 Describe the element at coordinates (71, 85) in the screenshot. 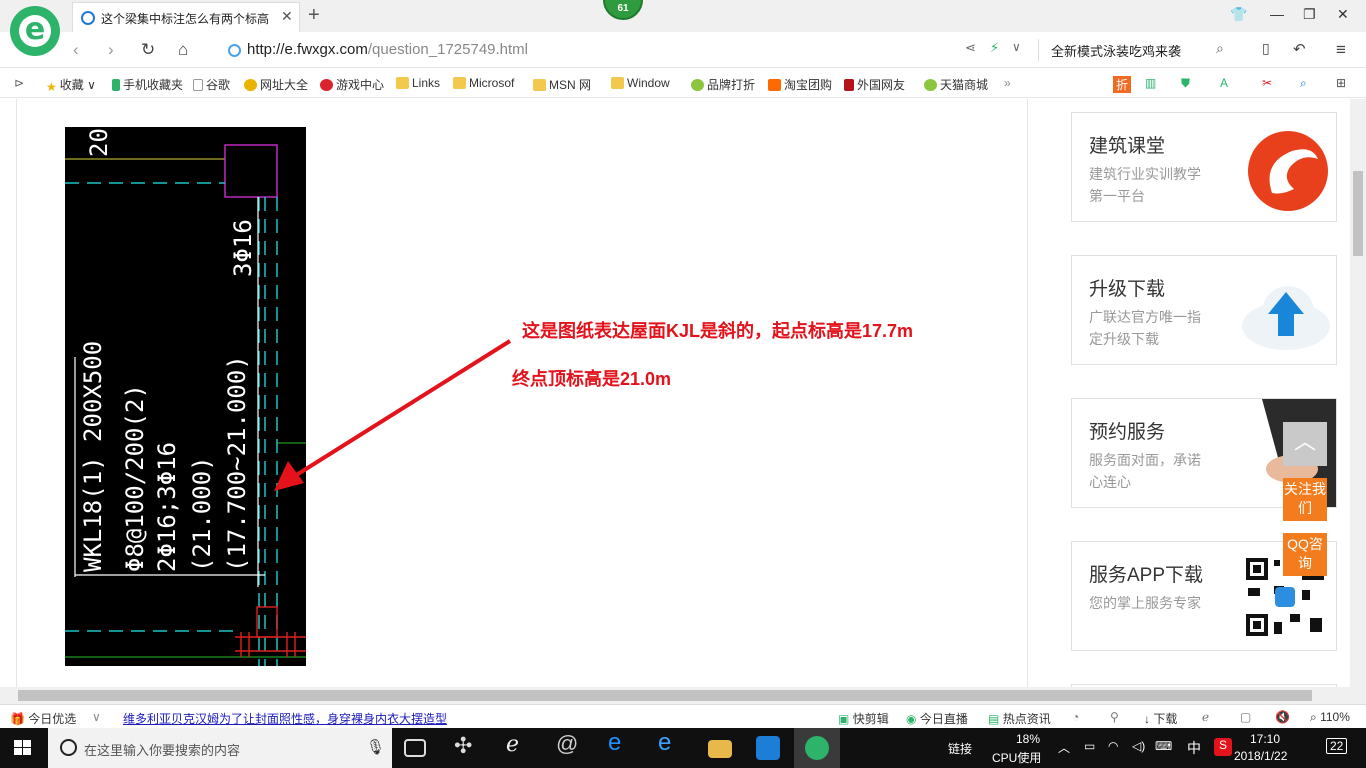

I see `bookmark-favorites: ★ 收藏 ∨` at that location.